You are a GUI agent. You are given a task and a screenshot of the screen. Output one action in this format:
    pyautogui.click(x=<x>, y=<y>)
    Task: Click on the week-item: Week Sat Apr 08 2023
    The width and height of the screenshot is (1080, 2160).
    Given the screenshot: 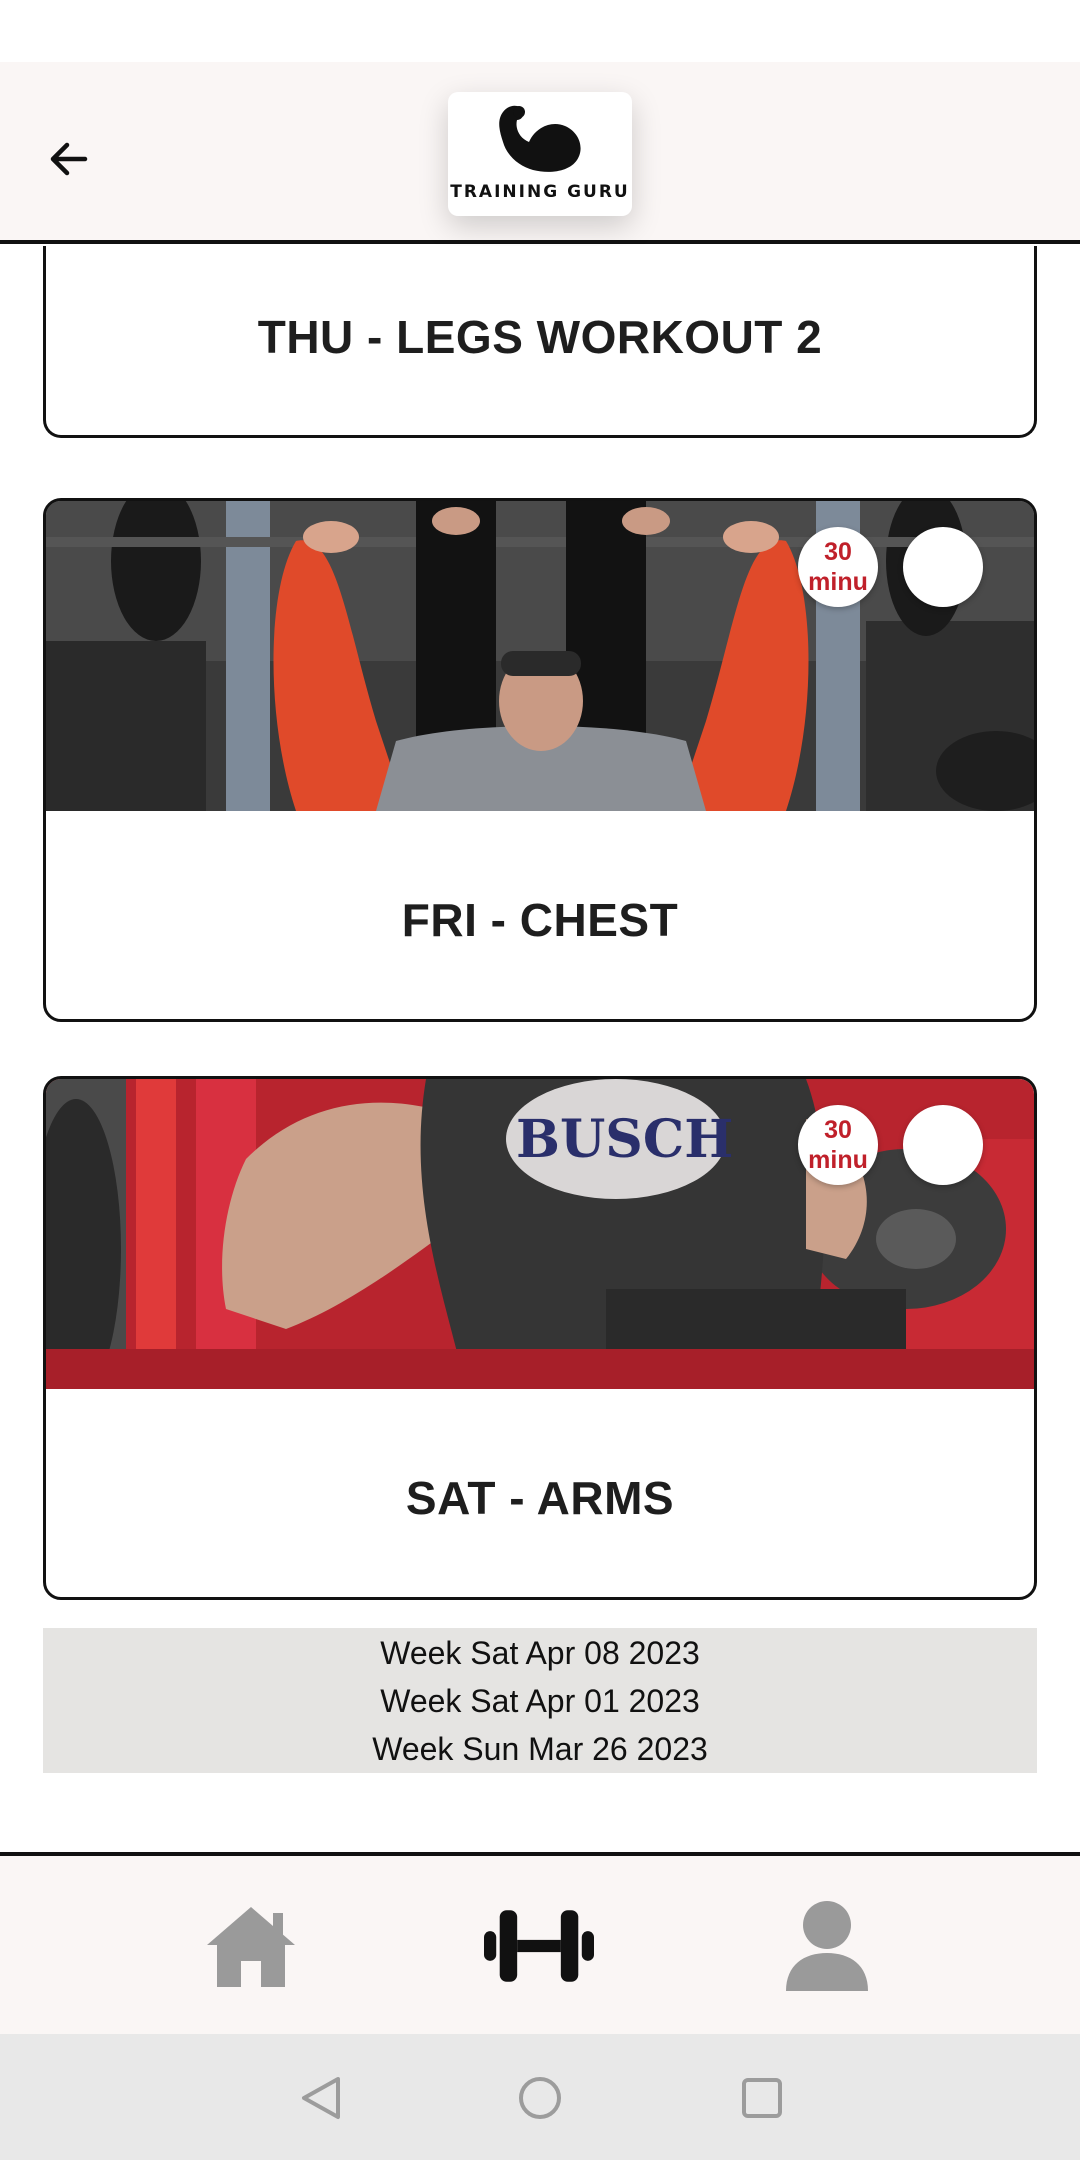 What is the action you would take?
    pyautogui.click(x=540, y=1653)
    